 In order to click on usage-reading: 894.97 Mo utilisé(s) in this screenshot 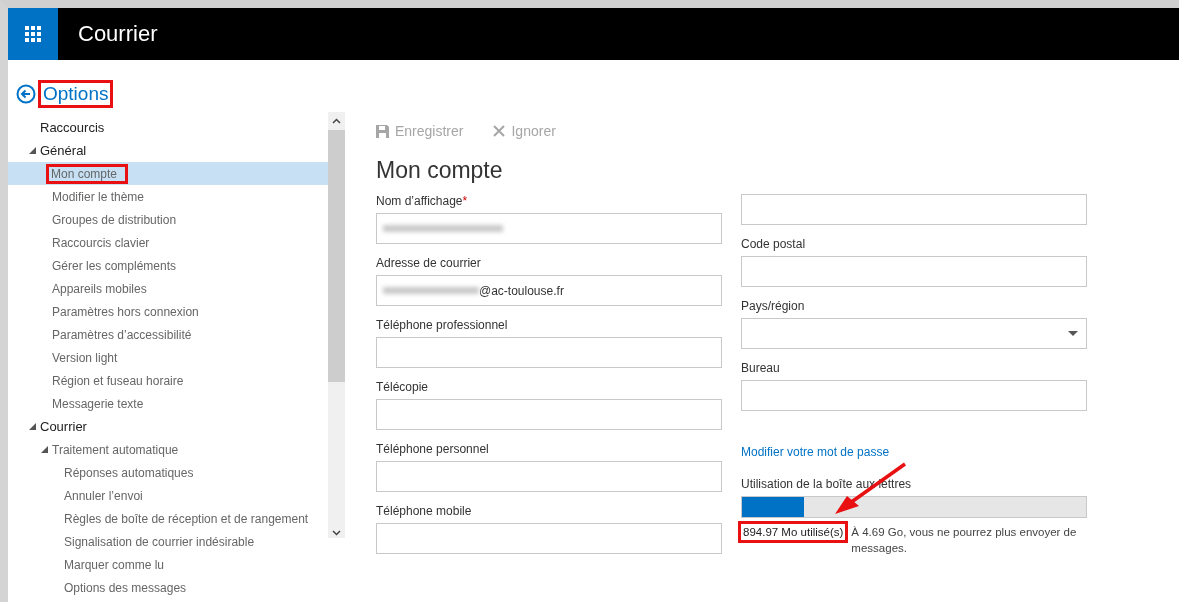, I will do `click(793, 532)`.